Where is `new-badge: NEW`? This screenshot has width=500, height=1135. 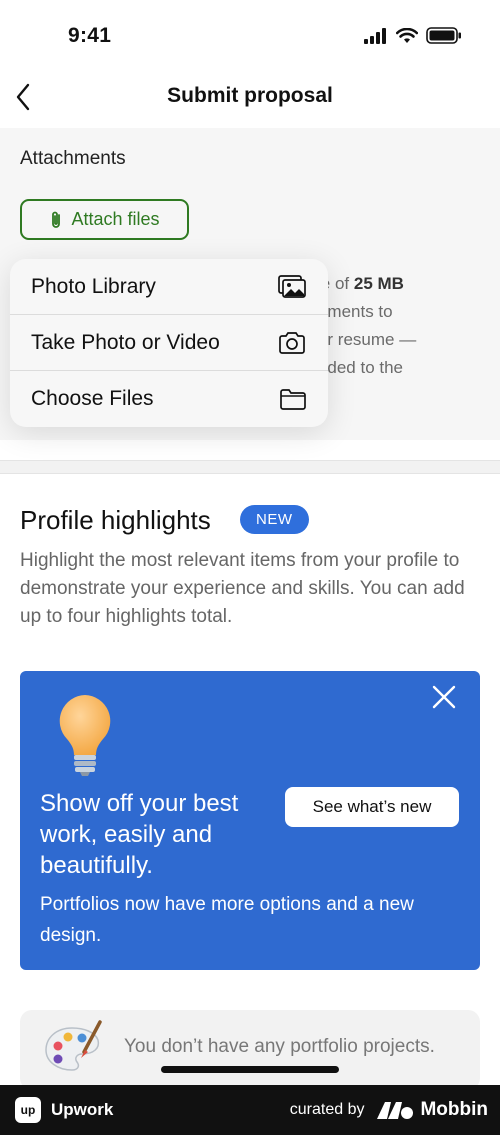
new-badge: NEW is located at coordinates (274, 519).